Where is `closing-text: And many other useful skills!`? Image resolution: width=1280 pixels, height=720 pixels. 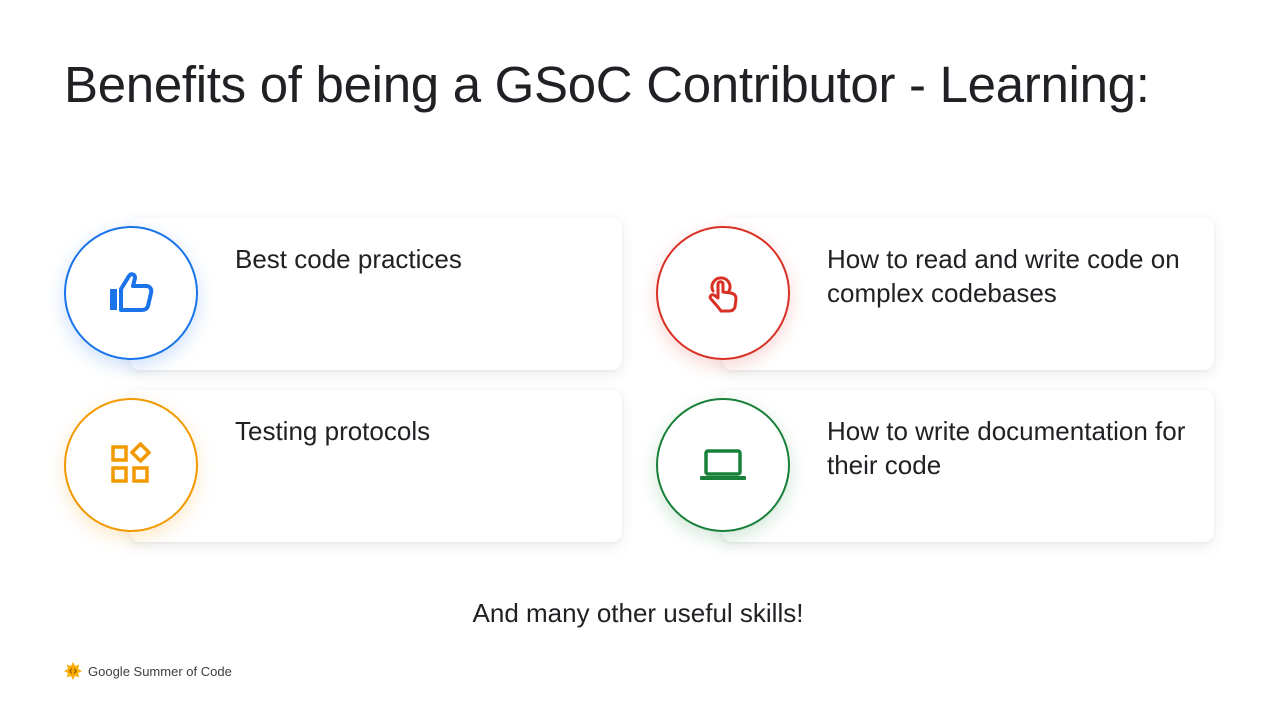 closing-text: And many other useful skills! is located at coordinates (638, 613).